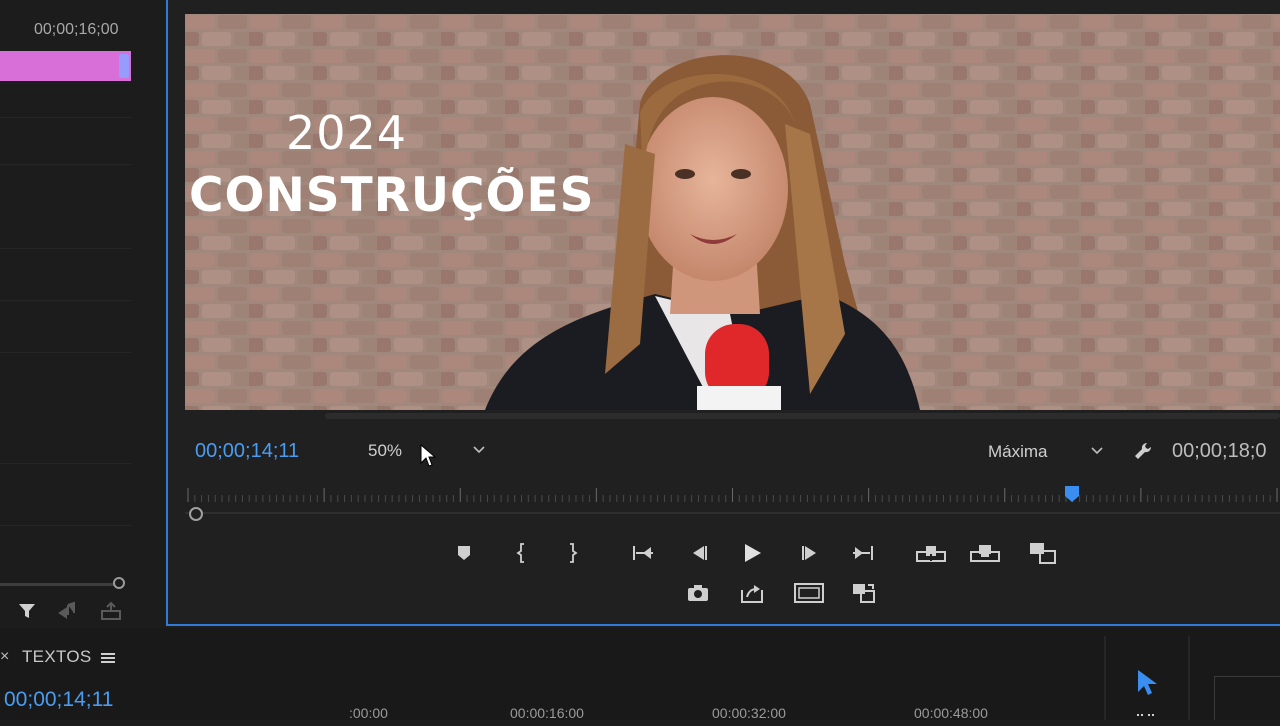  I want to click on sequence-duration-timecode: 00;00;18;0, so click(1219, 451).